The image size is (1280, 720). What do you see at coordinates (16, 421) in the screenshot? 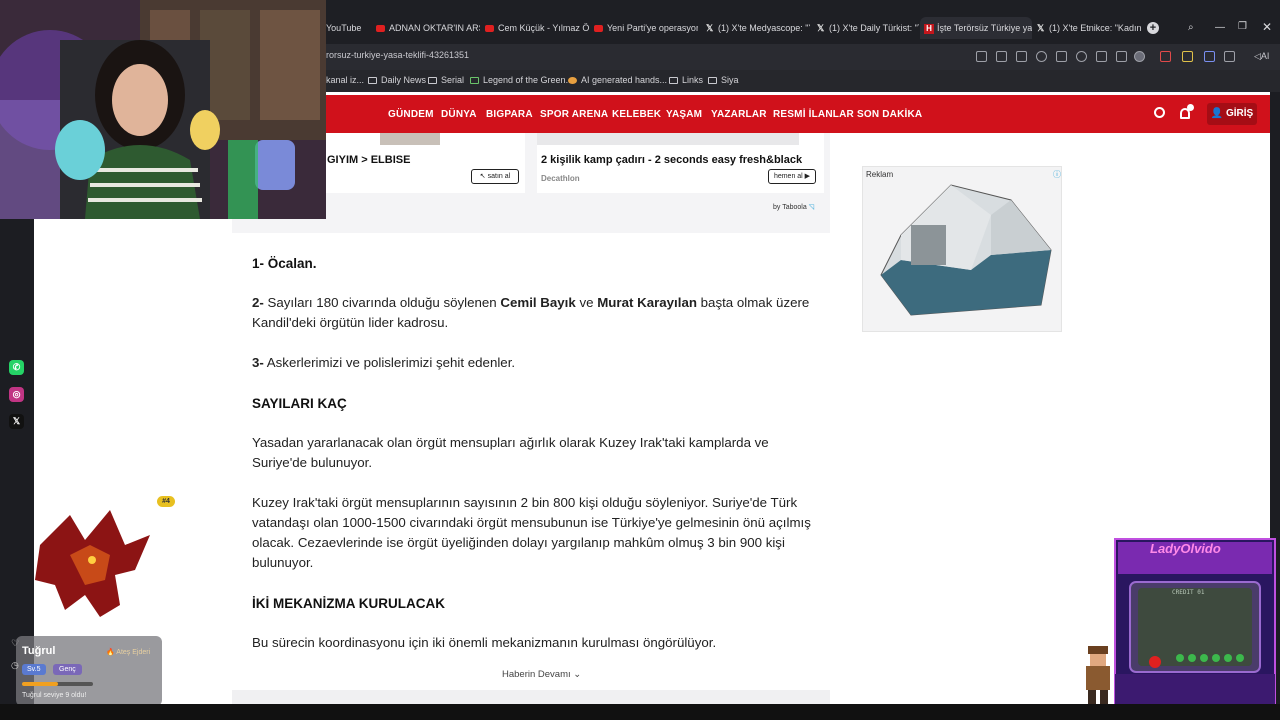
I see `x-icon: 𝕏` at bounding box center [16, 421].